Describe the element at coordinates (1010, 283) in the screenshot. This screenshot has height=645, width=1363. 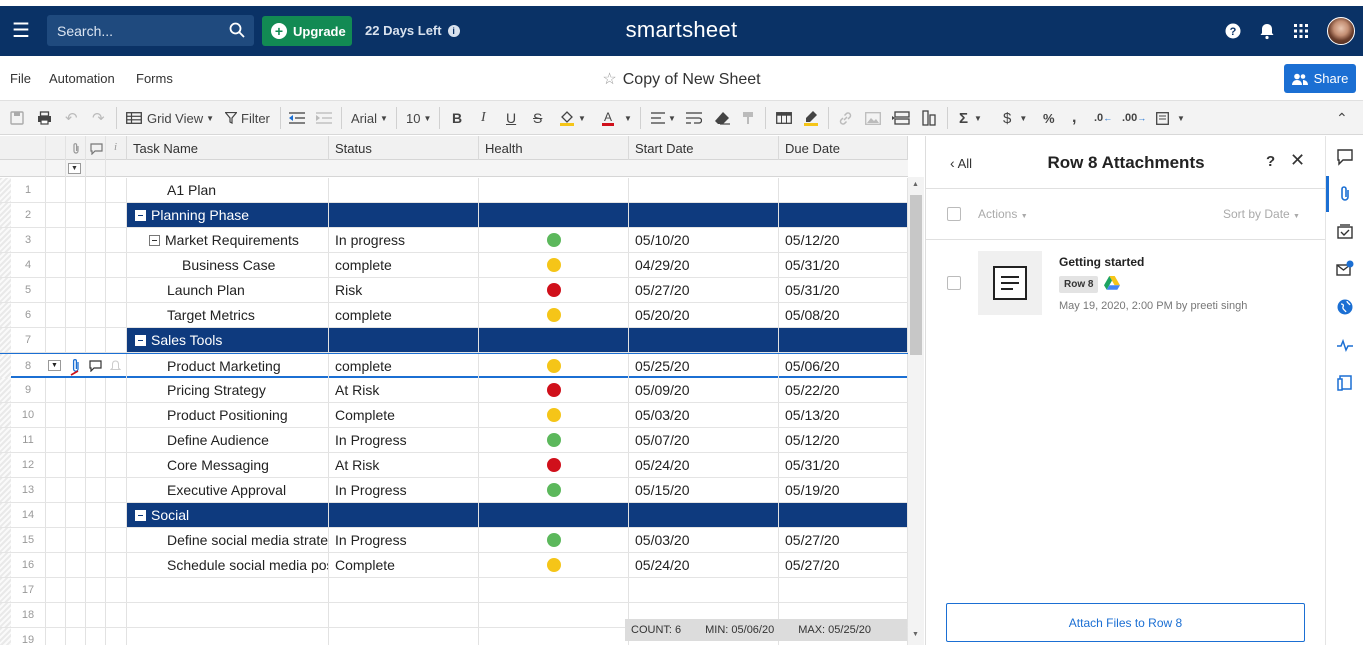
I see `attachment-thumbnail` at that location.